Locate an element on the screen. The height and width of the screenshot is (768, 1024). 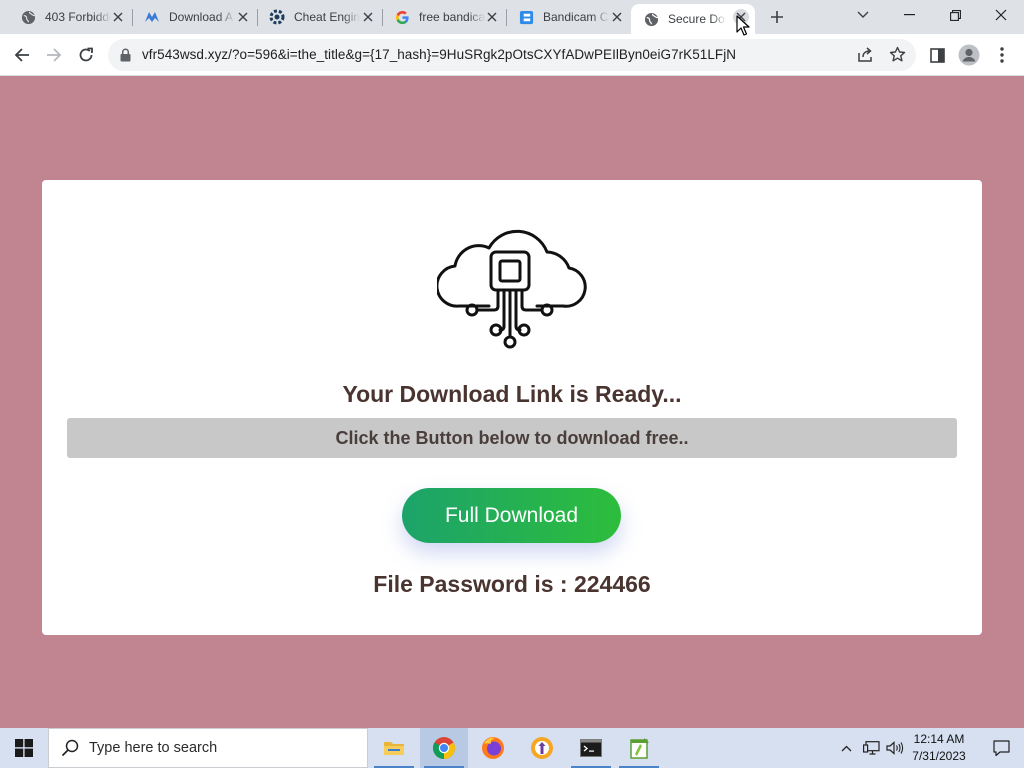
volume-icon is located at coordinates (895, 748).